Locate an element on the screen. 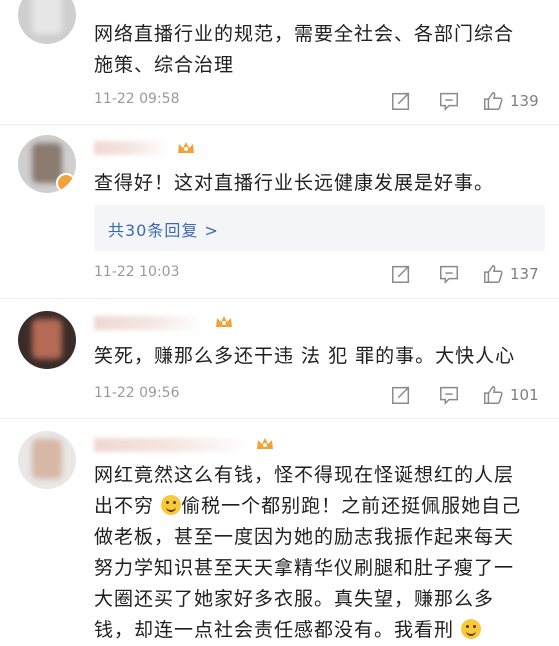  like-count: 137 is located at coordinates (524, 274).